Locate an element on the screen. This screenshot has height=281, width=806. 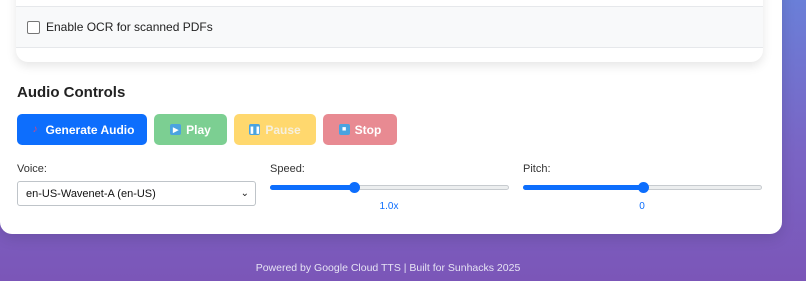
pitch-value: 0 is located at coordinates (642, 206).